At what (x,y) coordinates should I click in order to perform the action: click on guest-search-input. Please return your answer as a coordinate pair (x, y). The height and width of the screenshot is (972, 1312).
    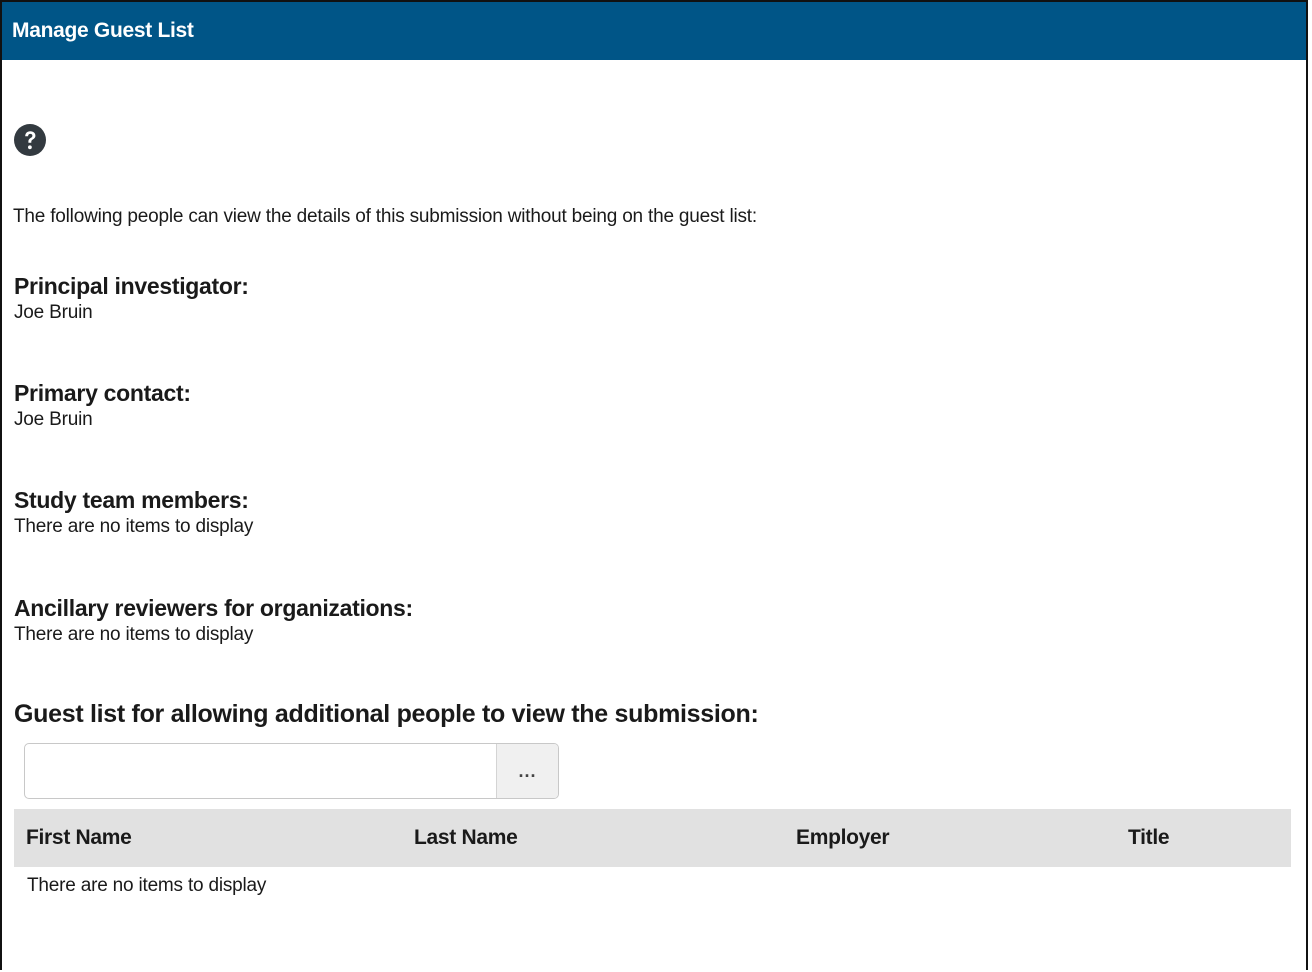
    Looking at the image, I should click on (260, 771).